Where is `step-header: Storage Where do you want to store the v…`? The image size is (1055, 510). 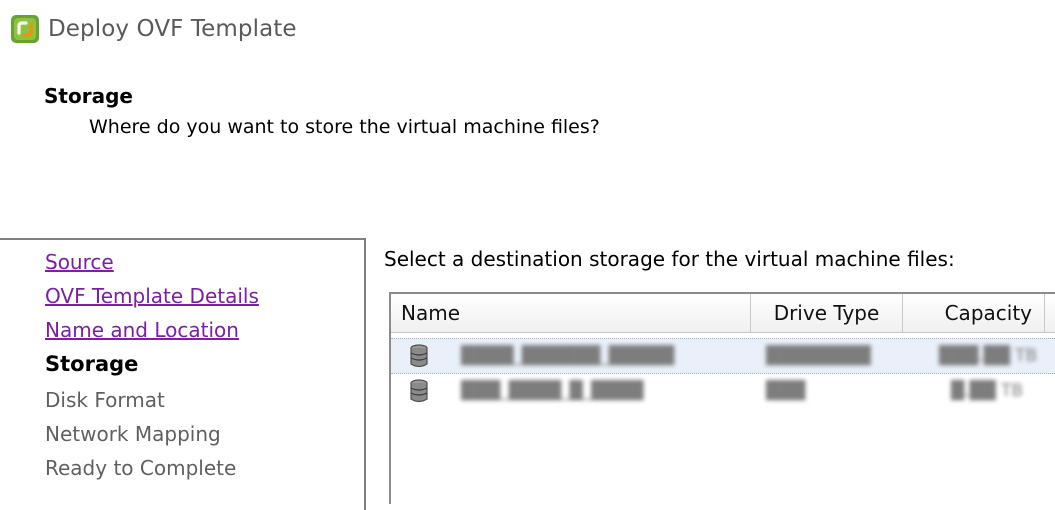 step-header: Storage Where do you want to store the v… is located at coordinates (322, 111).